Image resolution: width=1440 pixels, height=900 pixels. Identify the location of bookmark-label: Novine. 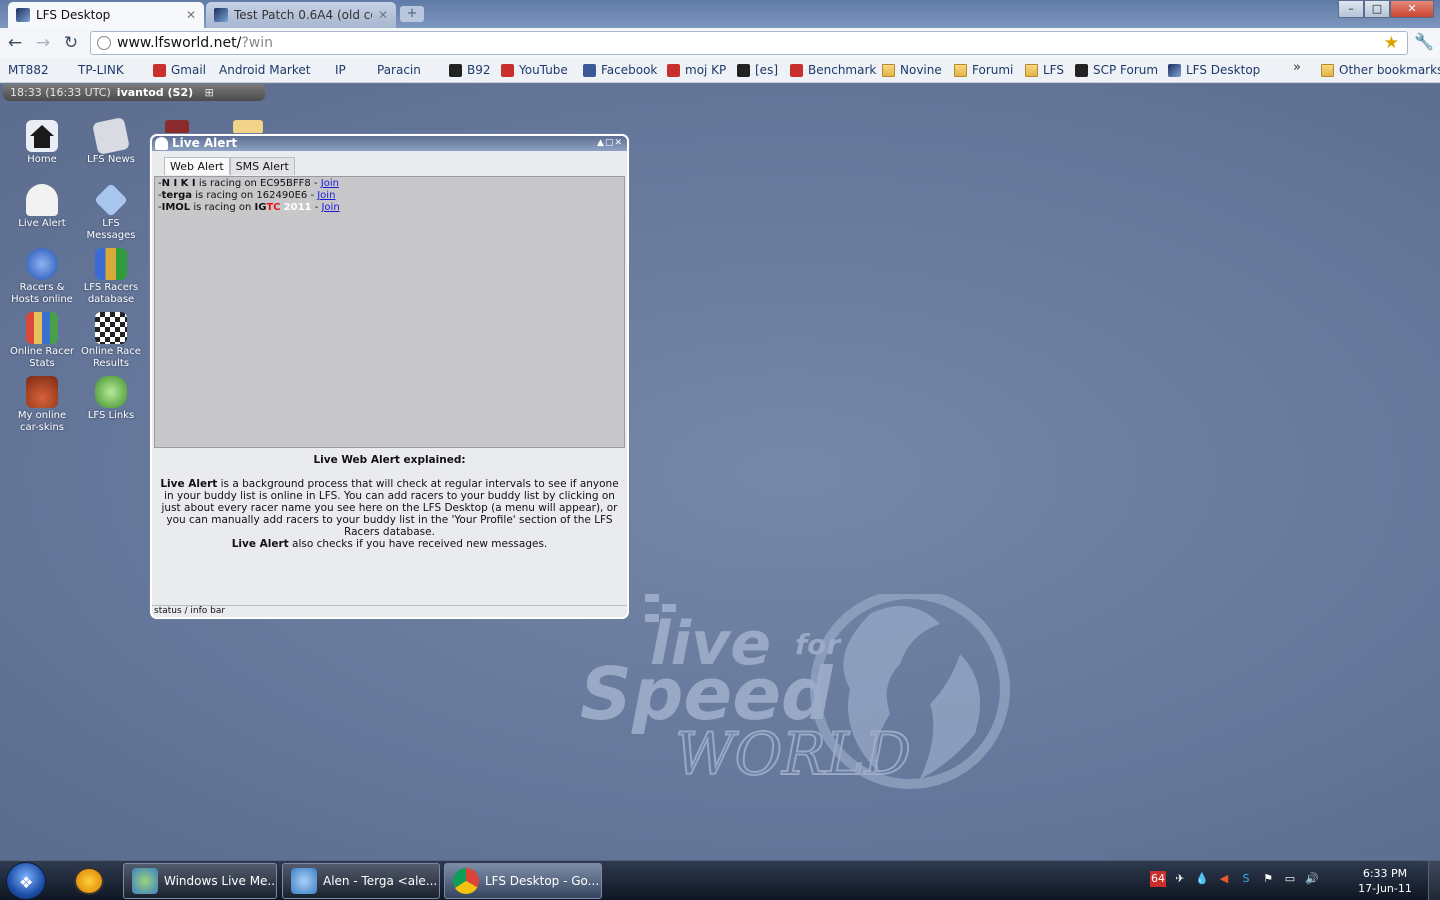
(921, 70).